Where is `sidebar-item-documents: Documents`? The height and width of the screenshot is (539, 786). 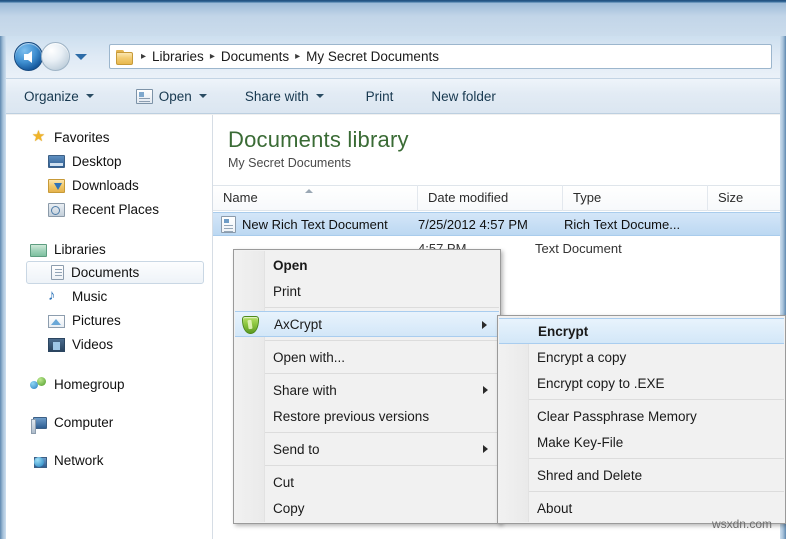 sidebar-item-documents: Documents is located at coordinates (115, 272).